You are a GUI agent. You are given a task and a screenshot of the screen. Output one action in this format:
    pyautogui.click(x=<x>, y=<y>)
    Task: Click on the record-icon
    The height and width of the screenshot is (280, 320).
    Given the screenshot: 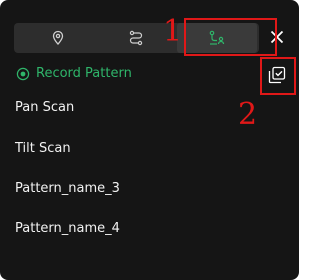 What is the action you would take?
    pyautogui.click(x=23, y=73)
    